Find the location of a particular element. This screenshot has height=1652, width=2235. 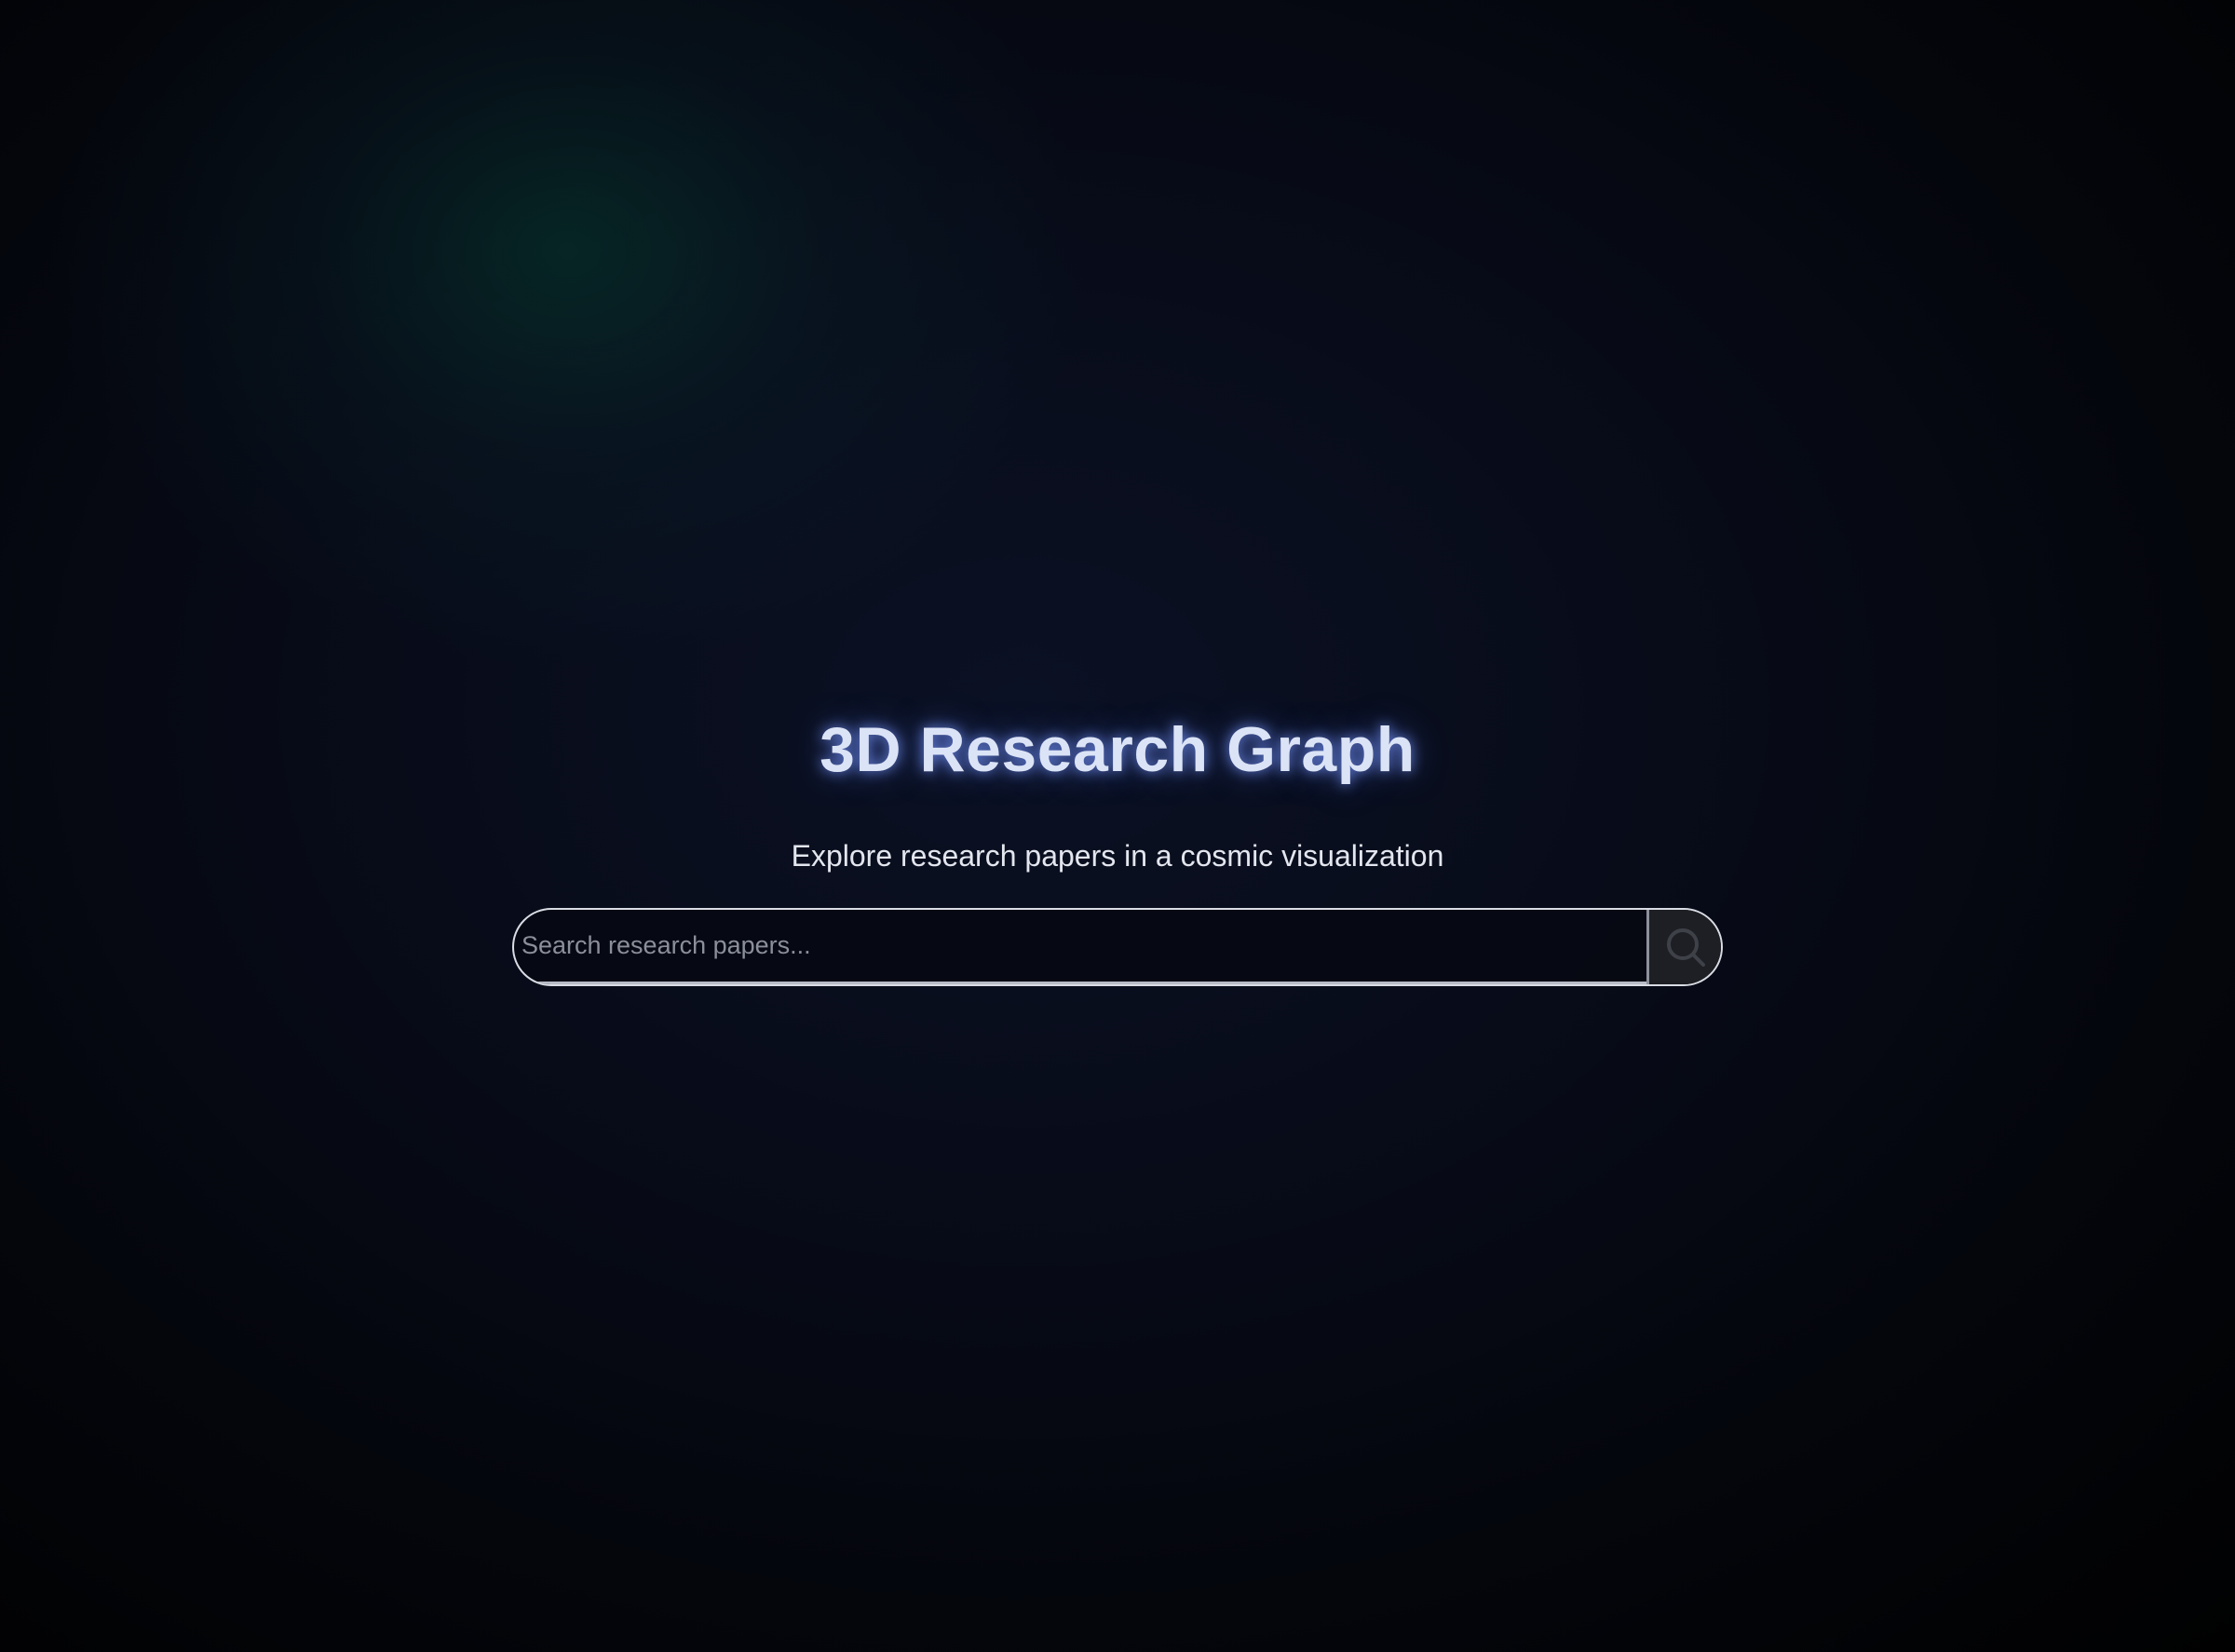

page-title: 3D Research Graph is located at coordinates (1118, 749).